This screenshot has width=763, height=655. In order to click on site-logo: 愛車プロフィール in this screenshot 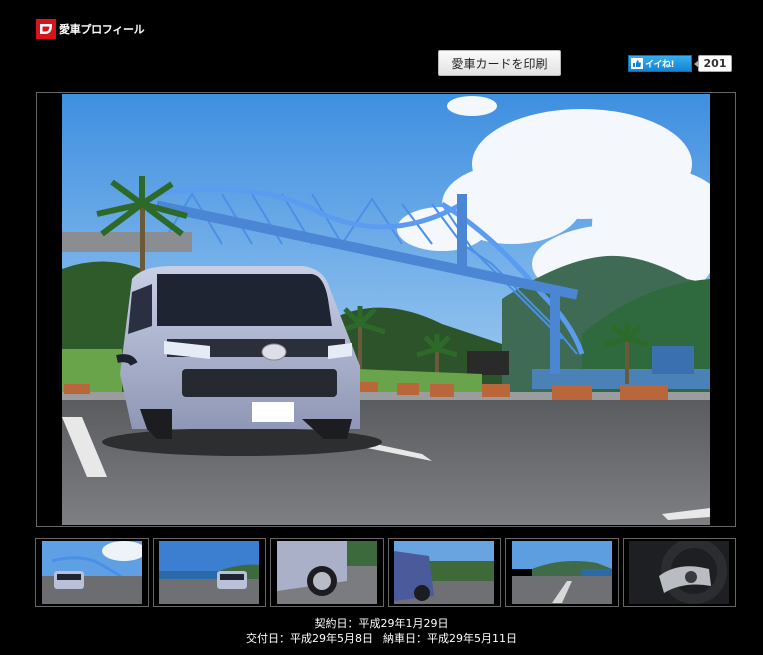, I will do `click(90, 29)`.